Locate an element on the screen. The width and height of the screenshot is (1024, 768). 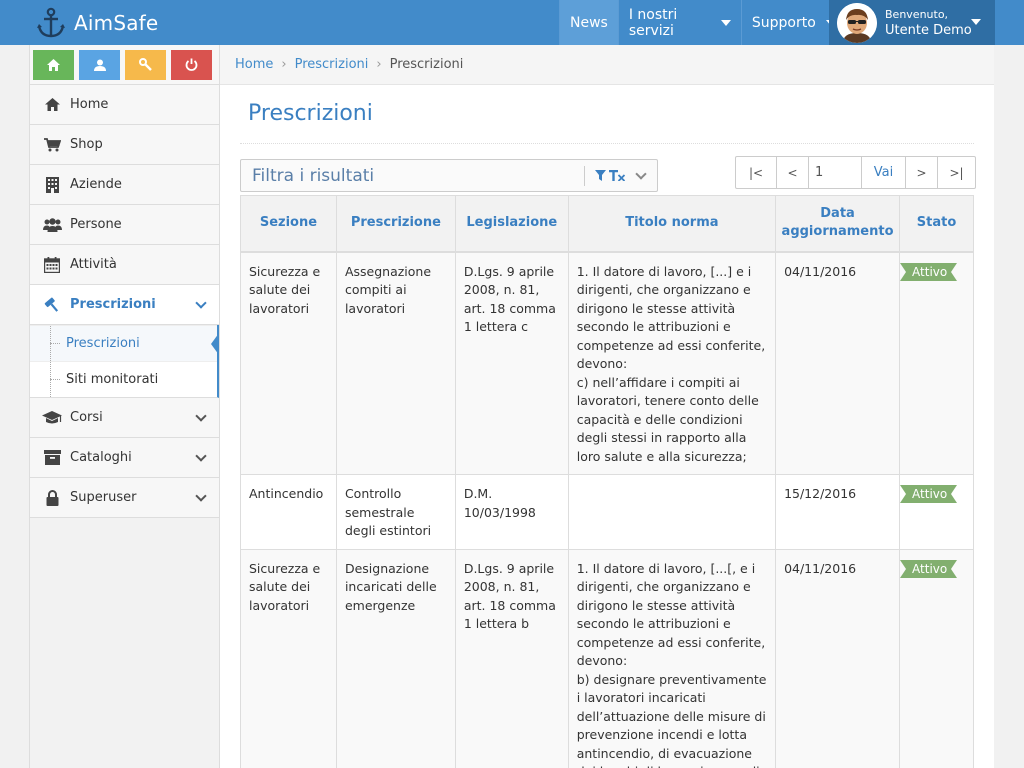
sidebar-item-label: Prescrizioni is located at coordinates (113, 304).